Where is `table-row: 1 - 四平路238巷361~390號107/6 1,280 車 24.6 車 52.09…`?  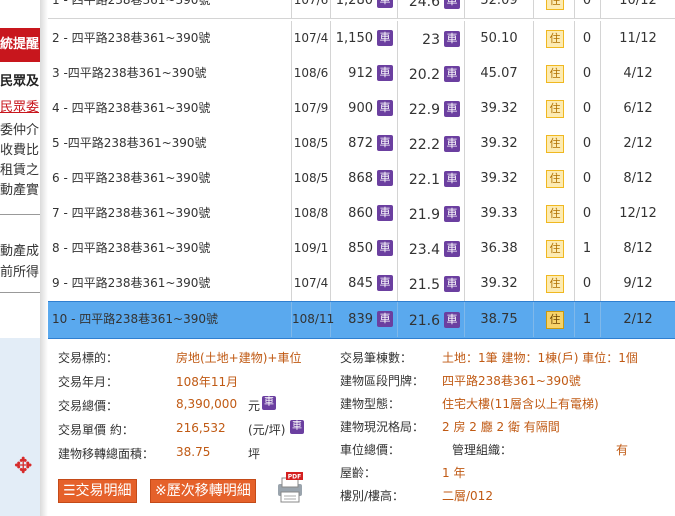 table-row: 1 - 四平路238巷361~390號107/6 1,280 車 24.6 車 52.09… is located at coordinates (361, 9).